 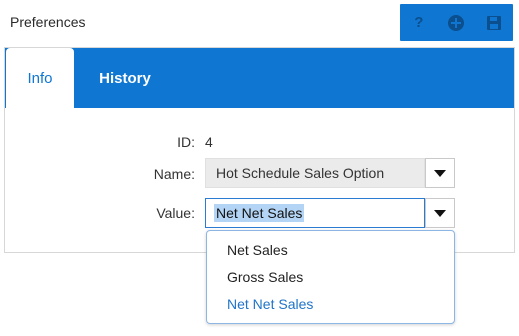 I want to click on dropdown-option-net-net-sales: Net Net Sales, so click(x=330, y=304).